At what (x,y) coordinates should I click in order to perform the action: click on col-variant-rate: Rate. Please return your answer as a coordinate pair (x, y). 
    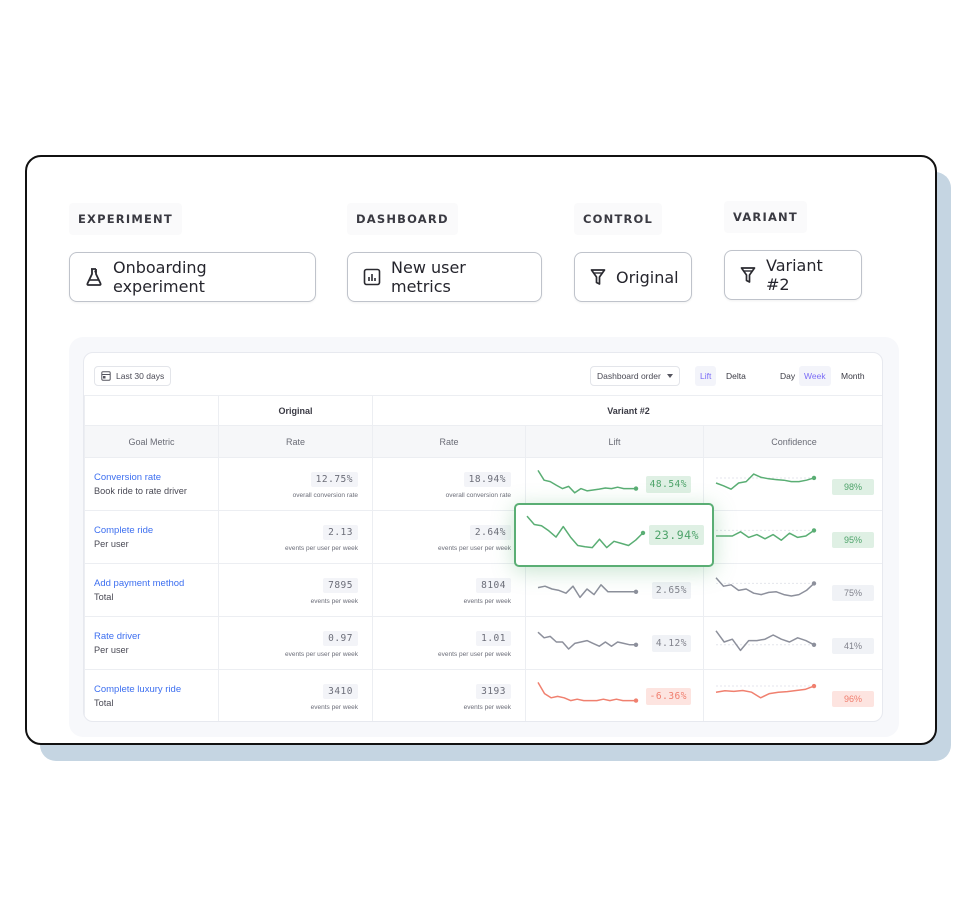
    Looking at the image, I should click on (449, 441).